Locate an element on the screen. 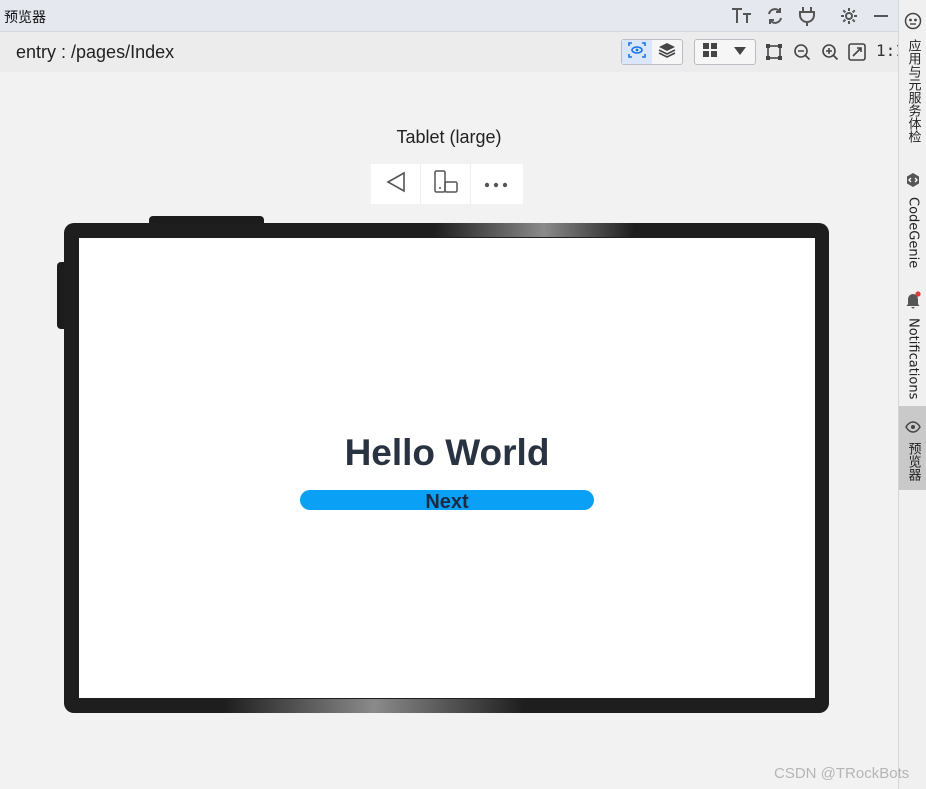 This screenshot has height=789, width=926. layout-dropdown-toggle is located at coordinates (740, 52).